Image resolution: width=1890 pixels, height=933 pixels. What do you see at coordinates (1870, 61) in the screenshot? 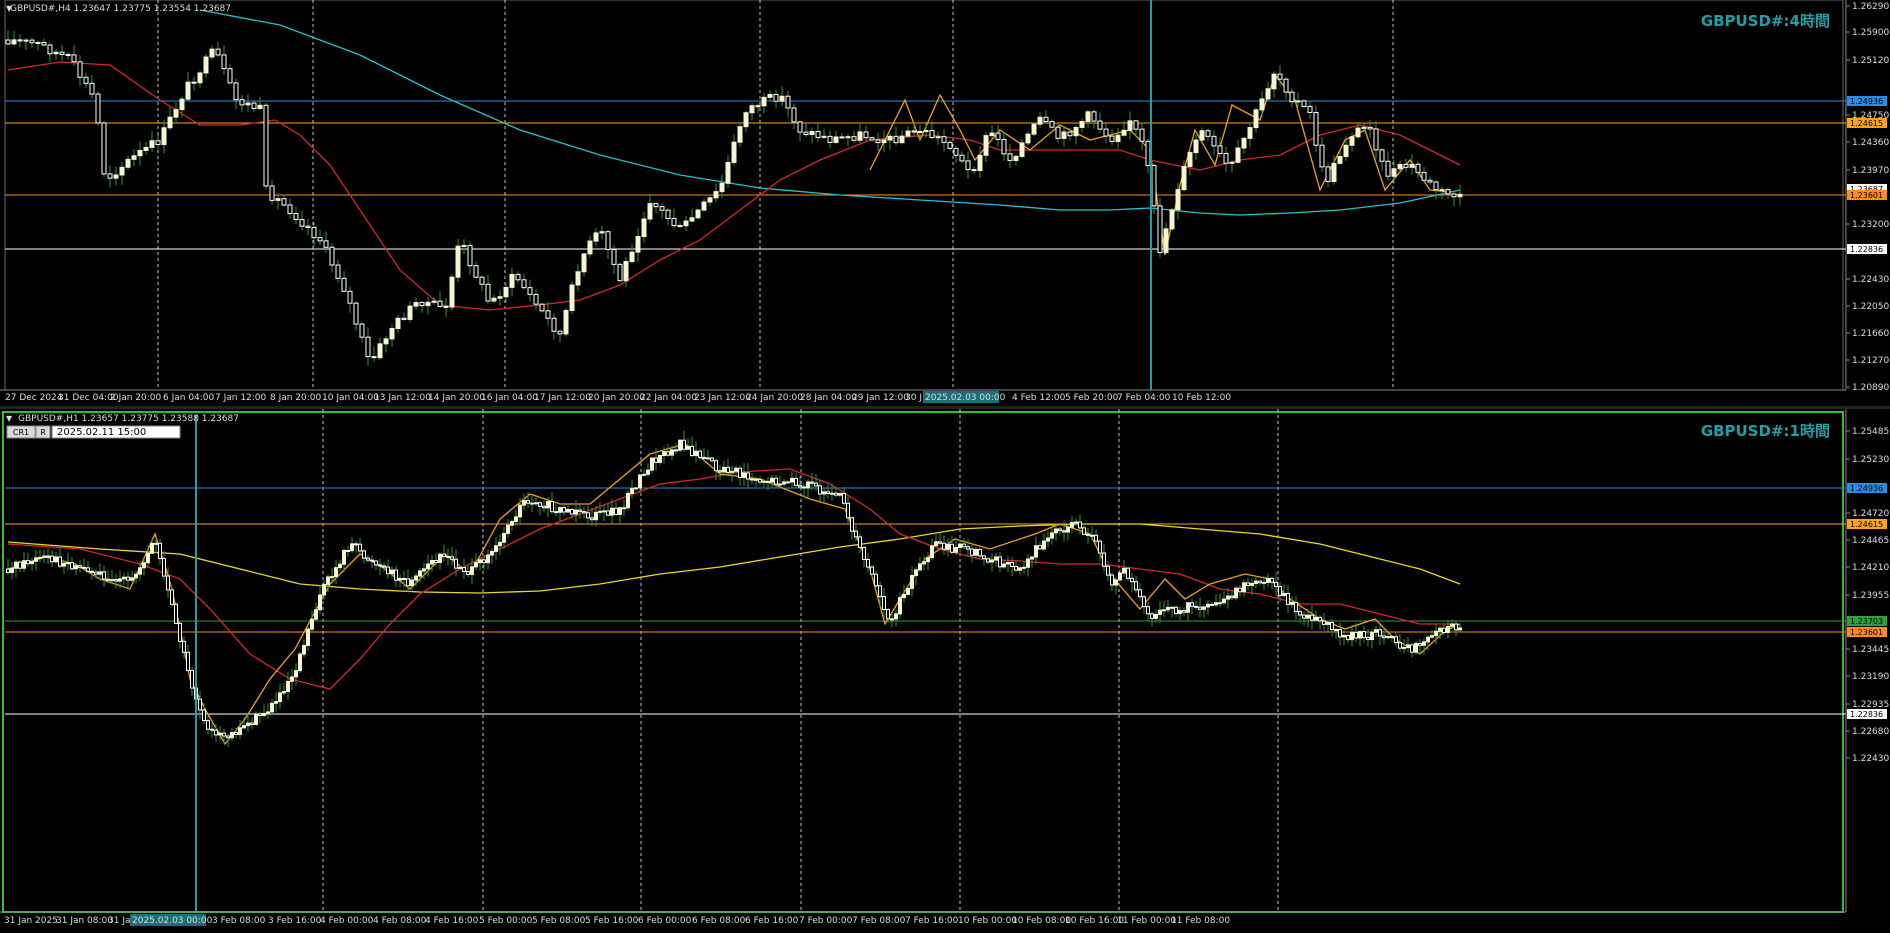
I see `price-tick-label: 1.25120` at bounding box center [1870, 61].